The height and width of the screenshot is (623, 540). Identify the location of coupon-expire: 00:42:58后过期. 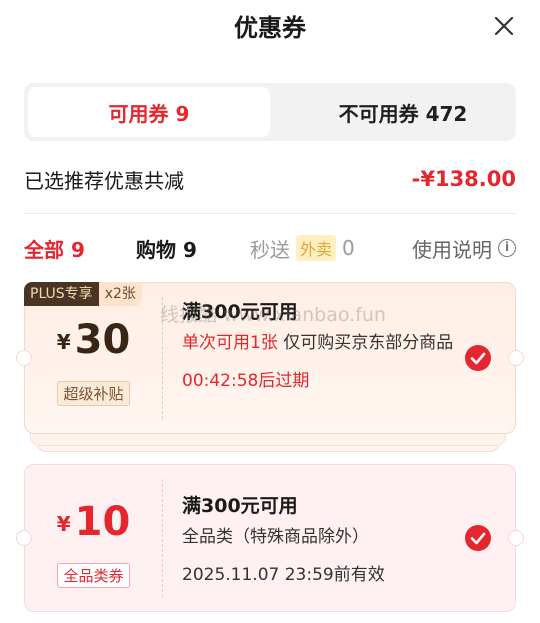
(246, 381).